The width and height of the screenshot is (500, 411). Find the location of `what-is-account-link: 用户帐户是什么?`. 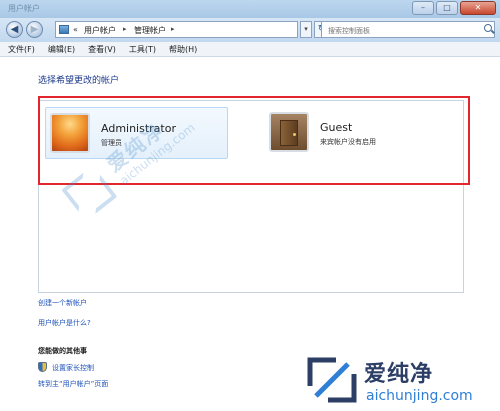

what-is-account-link: 用户帐户是什么? is located at coordinates (64, 323).